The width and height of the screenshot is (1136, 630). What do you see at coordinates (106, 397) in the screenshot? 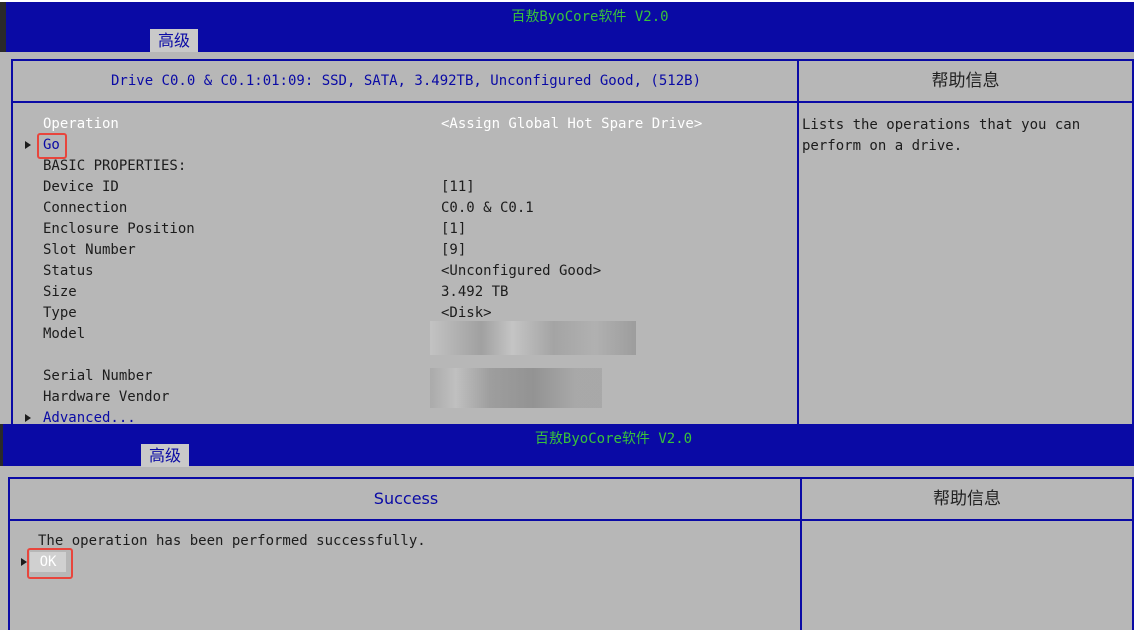
I see `property-label: Hardware Vendor` at bounding box center [106, 397].